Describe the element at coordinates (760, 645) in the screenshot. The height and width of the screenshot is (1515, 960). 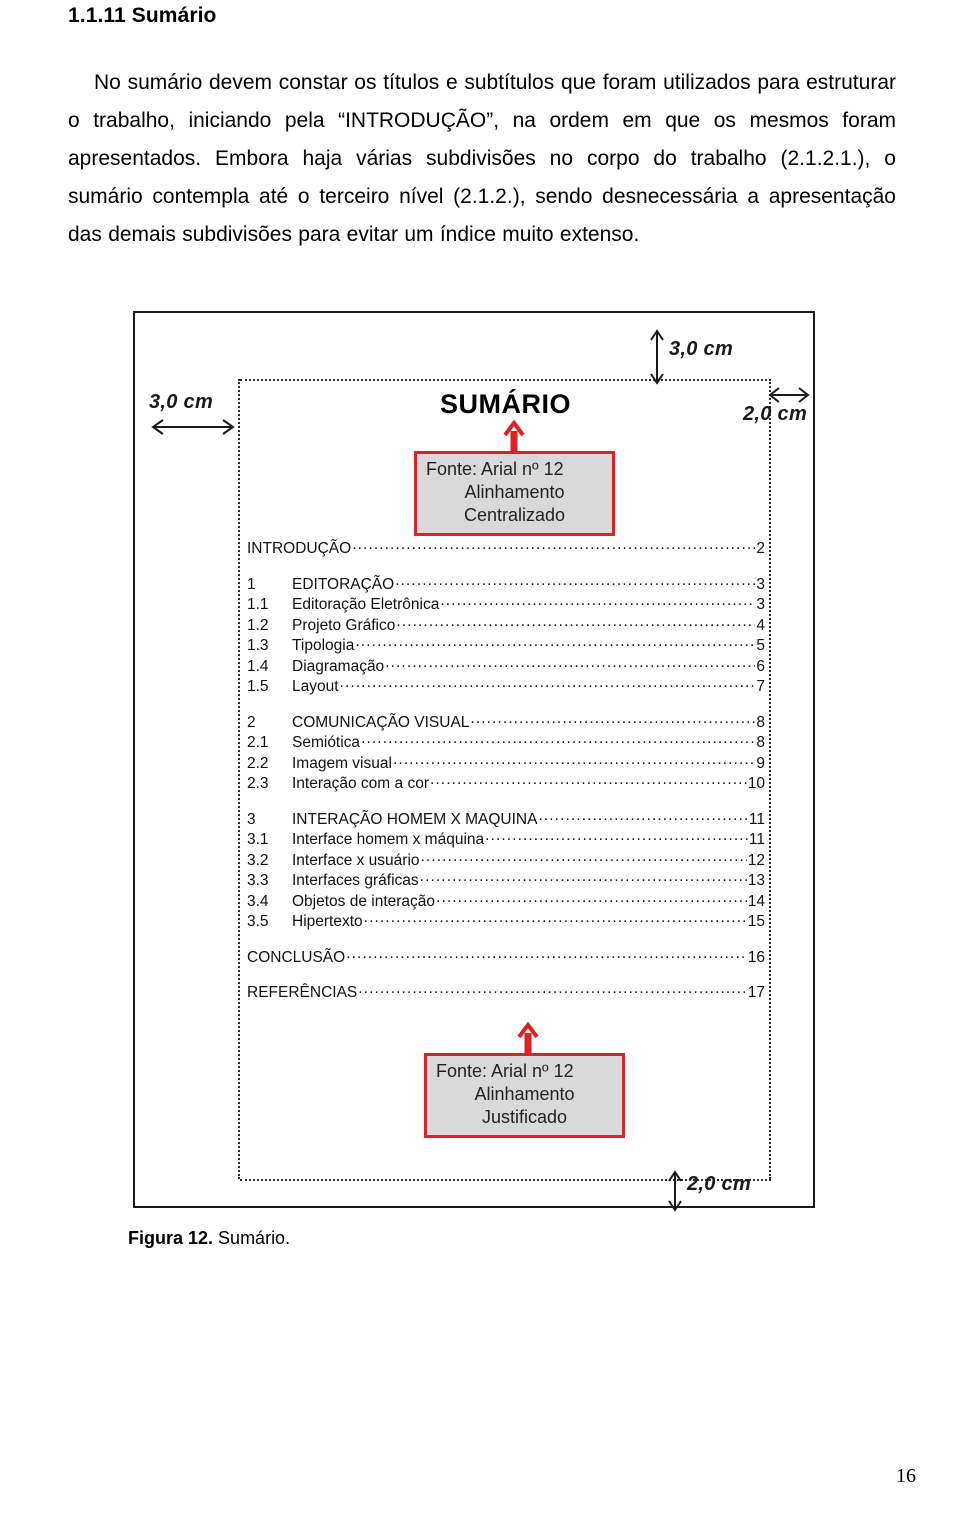
I see `toc-entry-page: 5` at that location.